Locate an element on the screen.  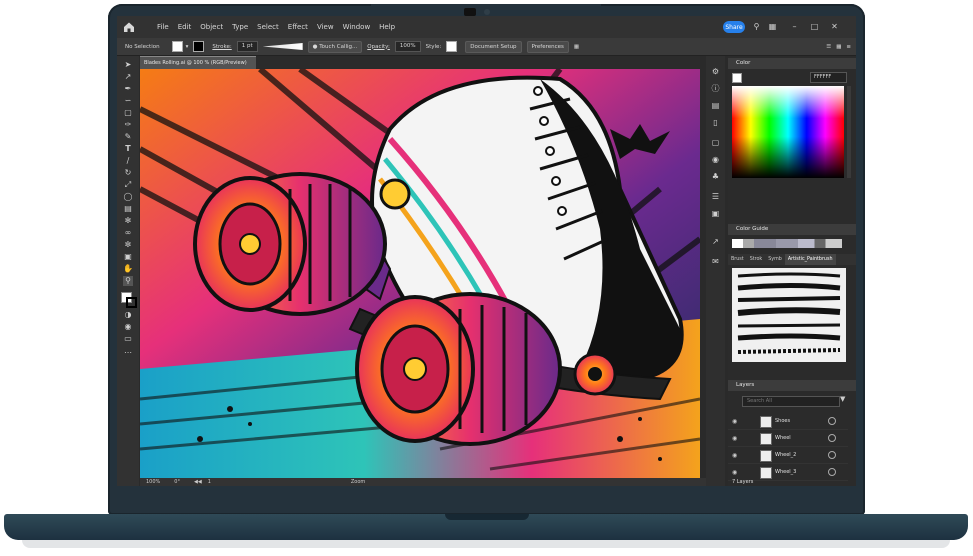
menu-file: File is located at coordinates (163, 27).